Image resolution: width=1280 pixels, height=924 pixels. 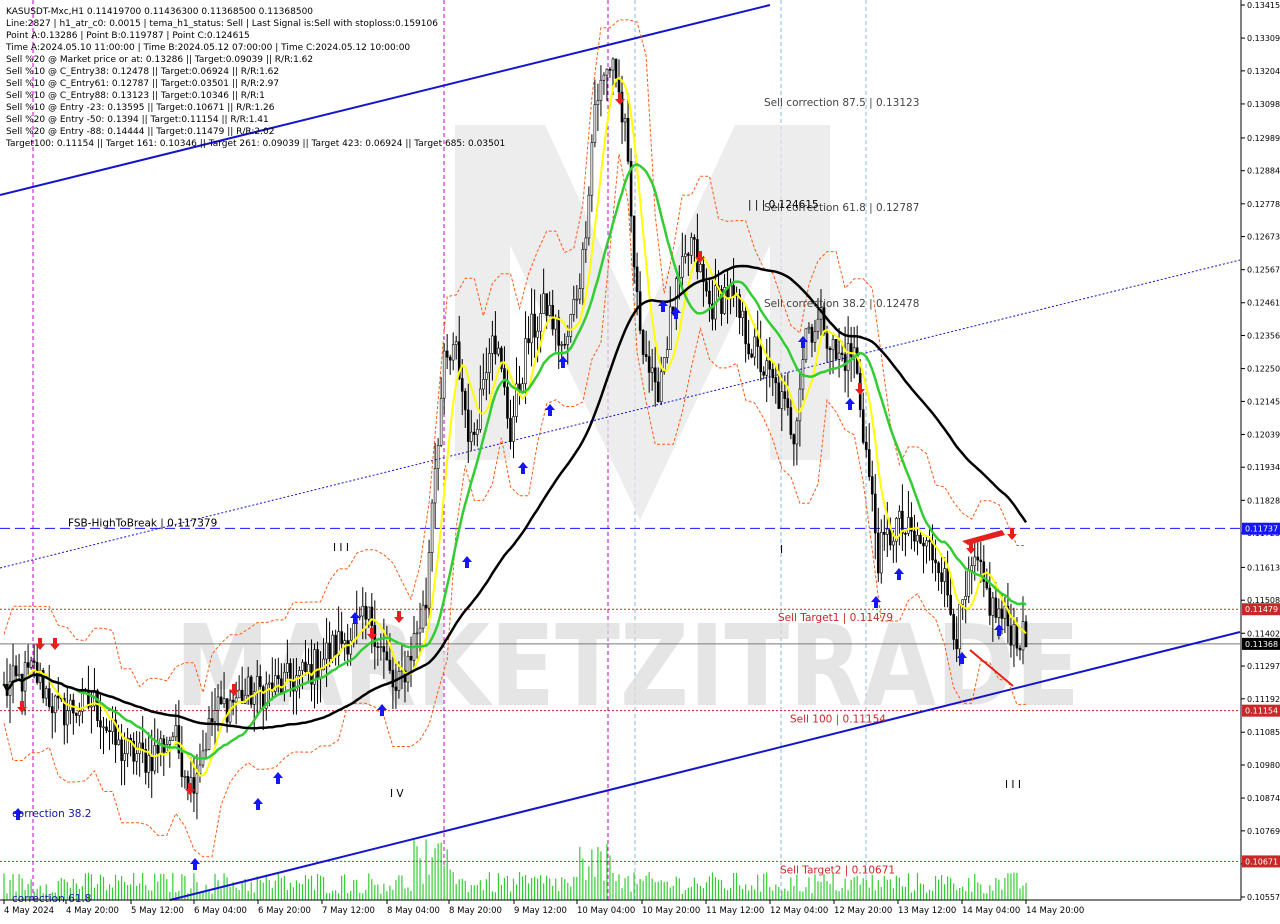 What do you see at coordinates (735, 911) in the screenshot?
I see `time-tick-label: 11 May 12:00` at bounding box center [735, 911].